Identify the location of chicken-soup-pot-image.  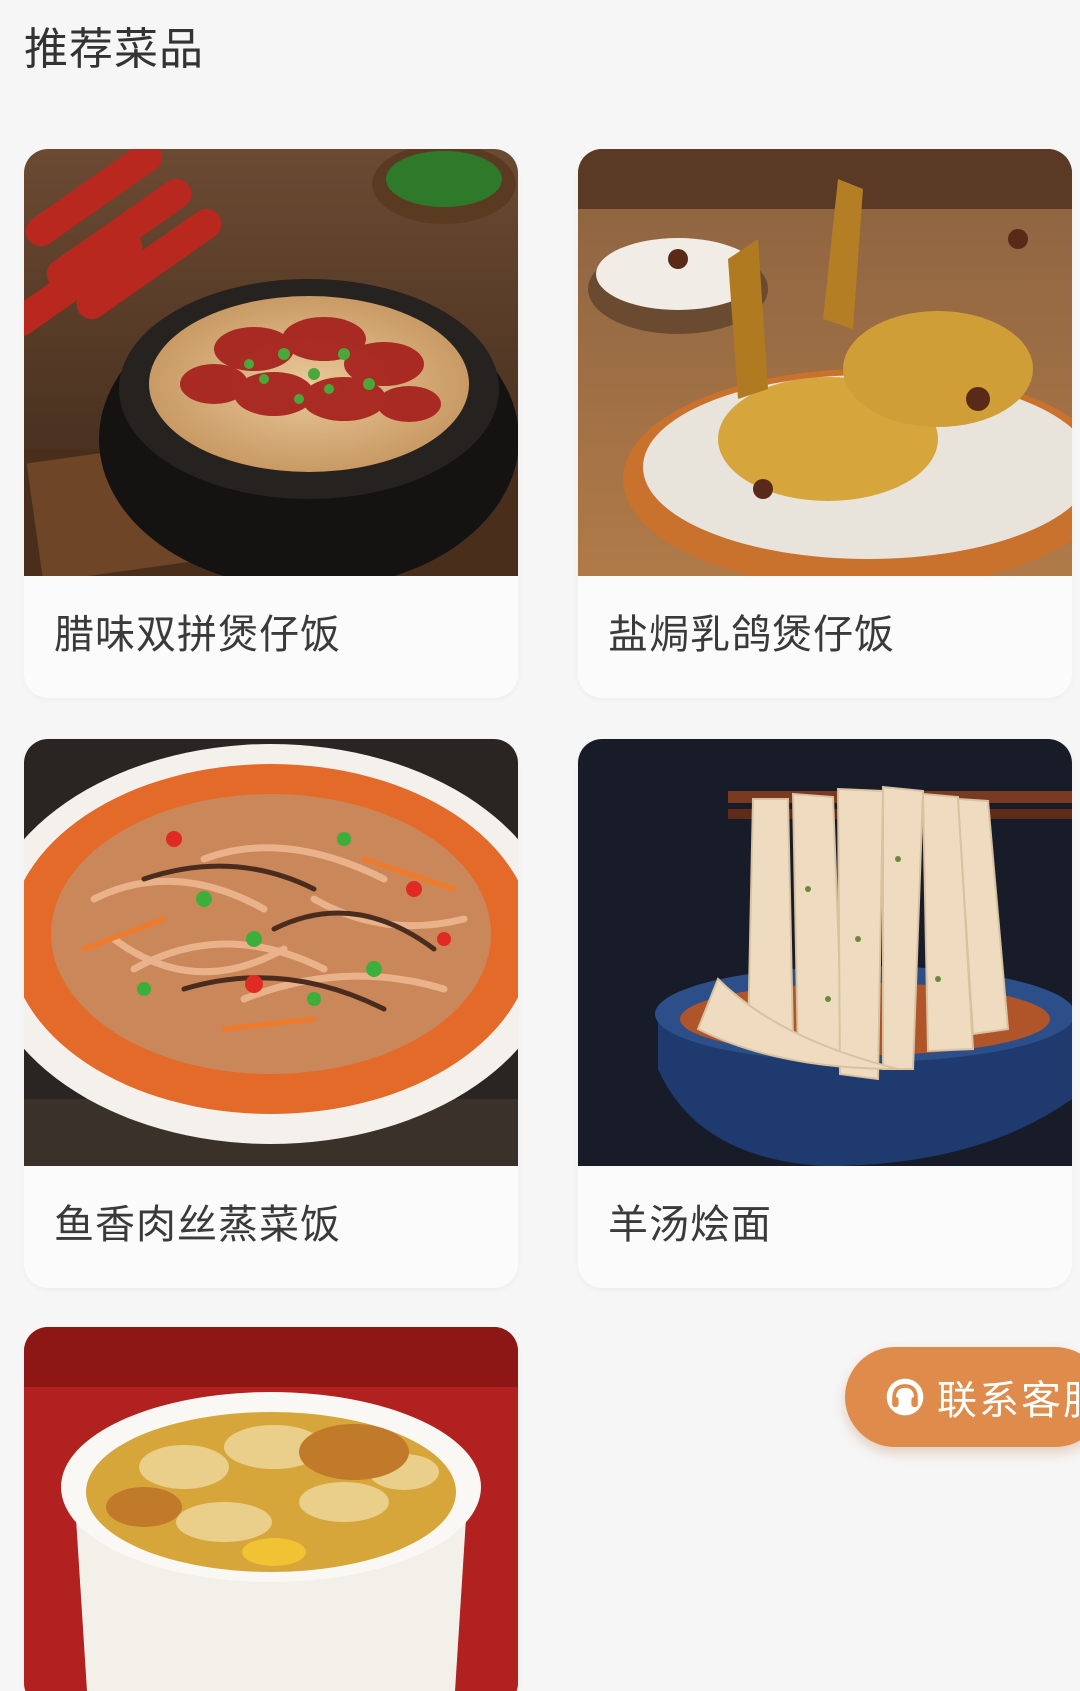
(271, 1509).